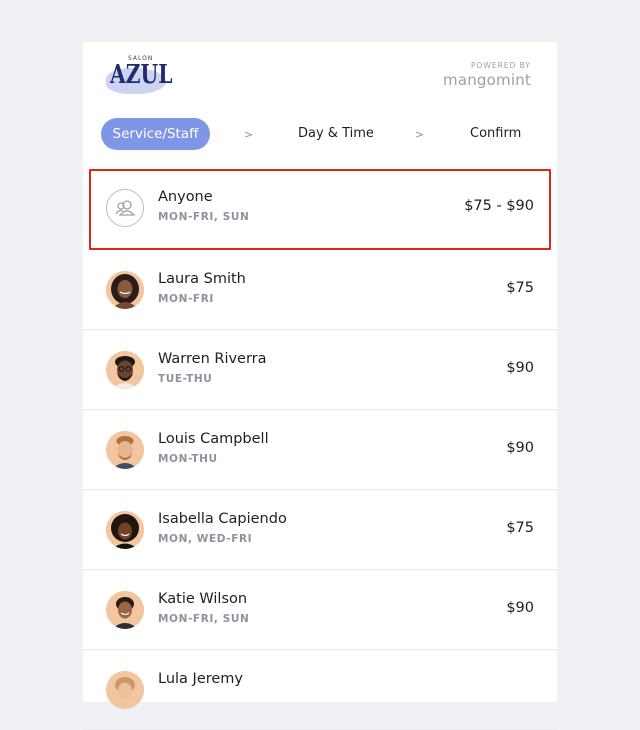 The width and height of the screenshot is (640, 730). I want to click on staff-days: TUE-THU, so click(185, 379).